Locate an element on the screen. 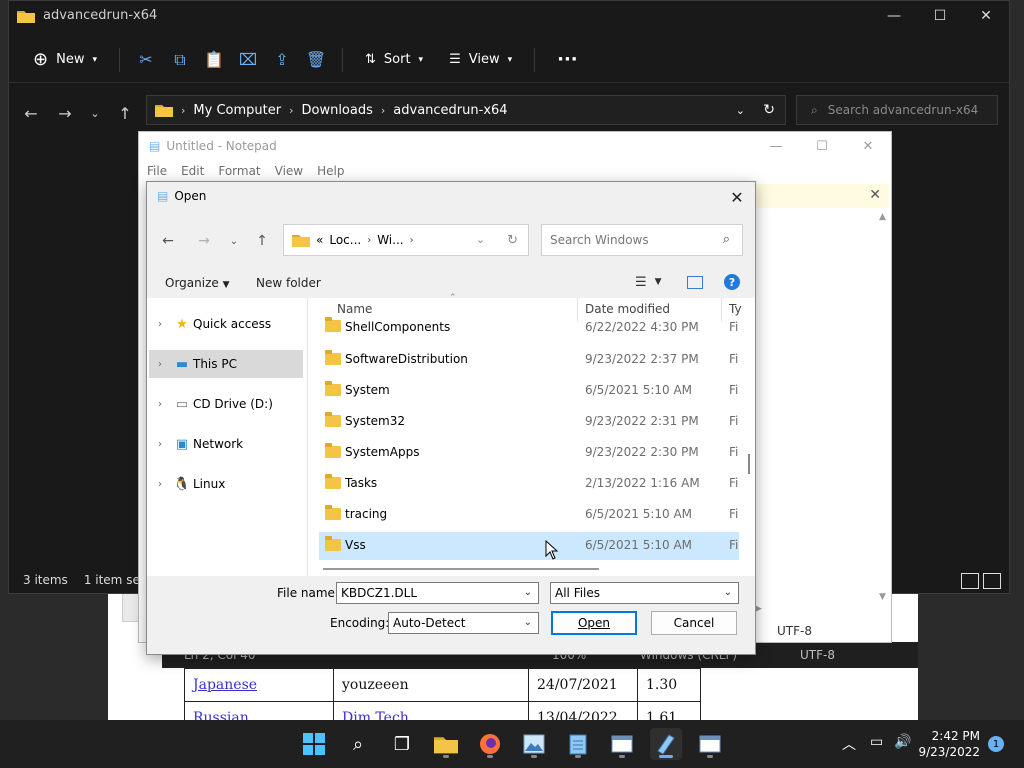 The height and width of the screenshot is (768, 1024). encoding-select: Auto-Detect ⌄ is located at coordinates (463, 623).